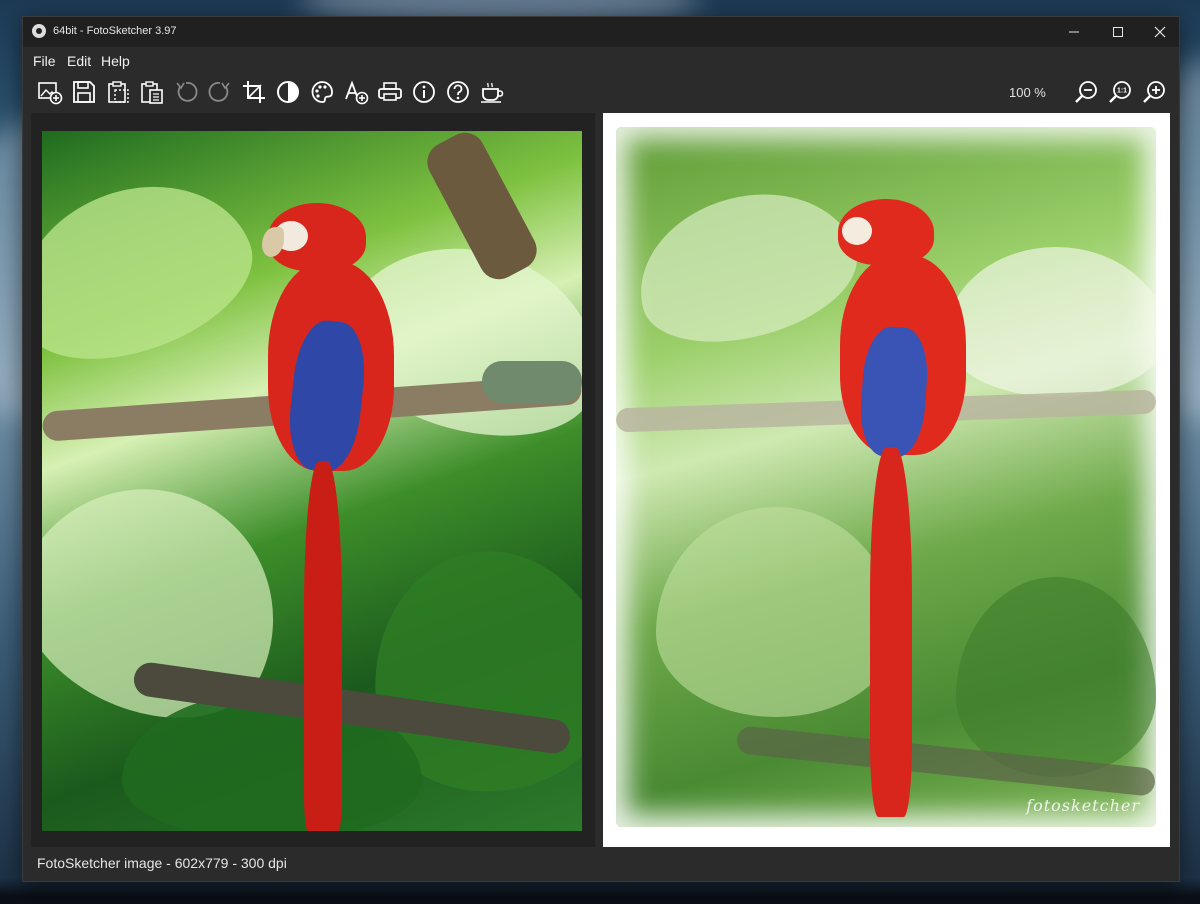  What do you see at coordinates (162, 863) in the screenshot?
I see `status-text: FotoSketcher image - 602x779 - 300 dpi` at bounding box center [162, 863].